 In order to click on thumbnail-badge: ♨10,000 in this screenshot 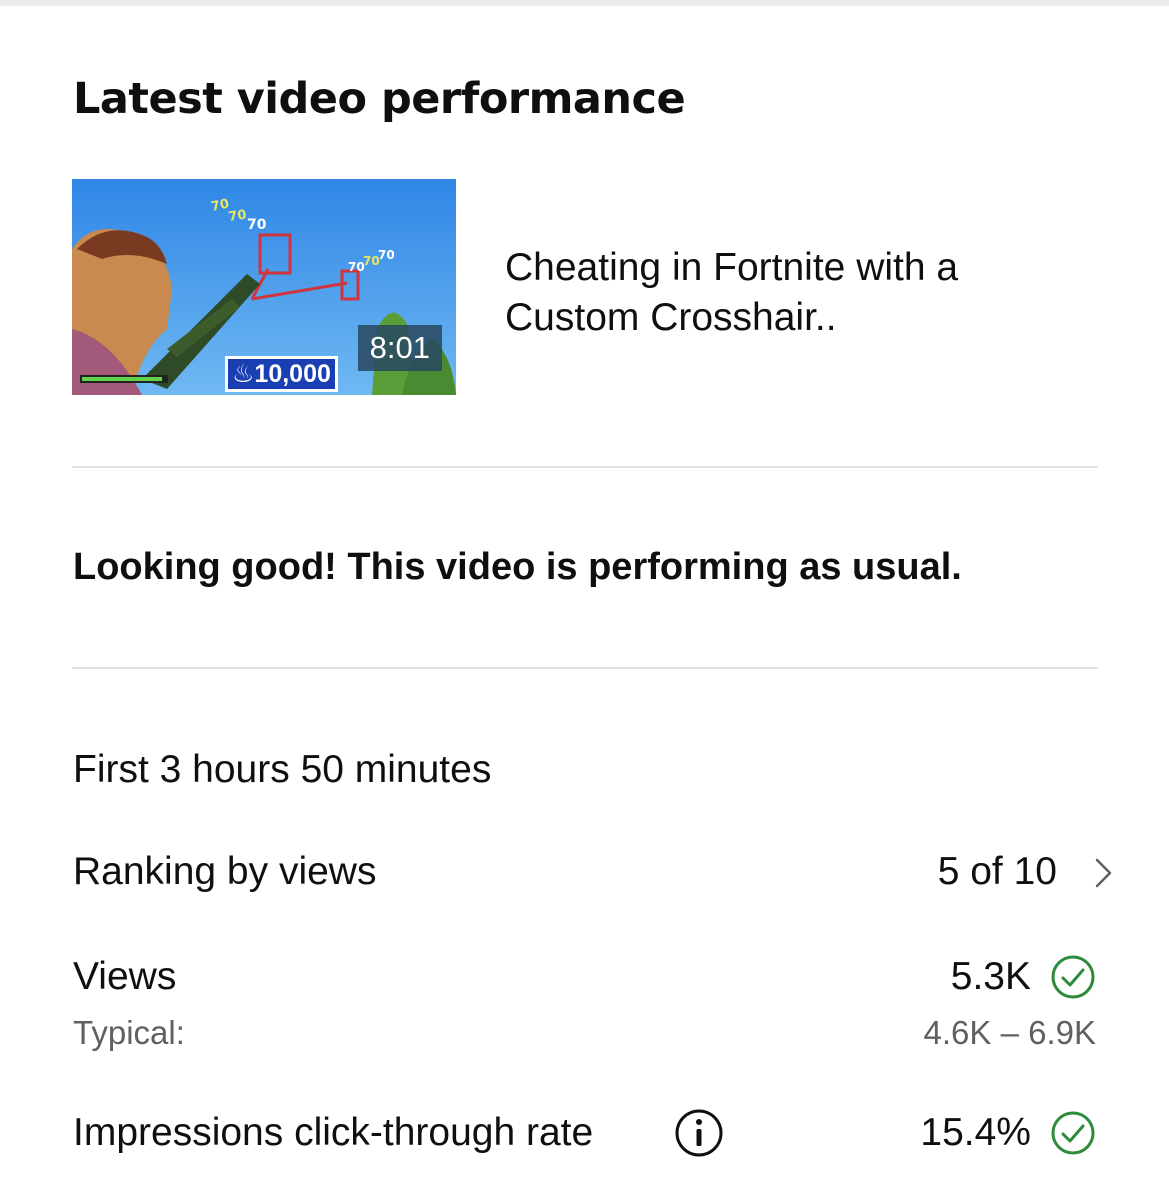, I will do `click(281, 374)`.